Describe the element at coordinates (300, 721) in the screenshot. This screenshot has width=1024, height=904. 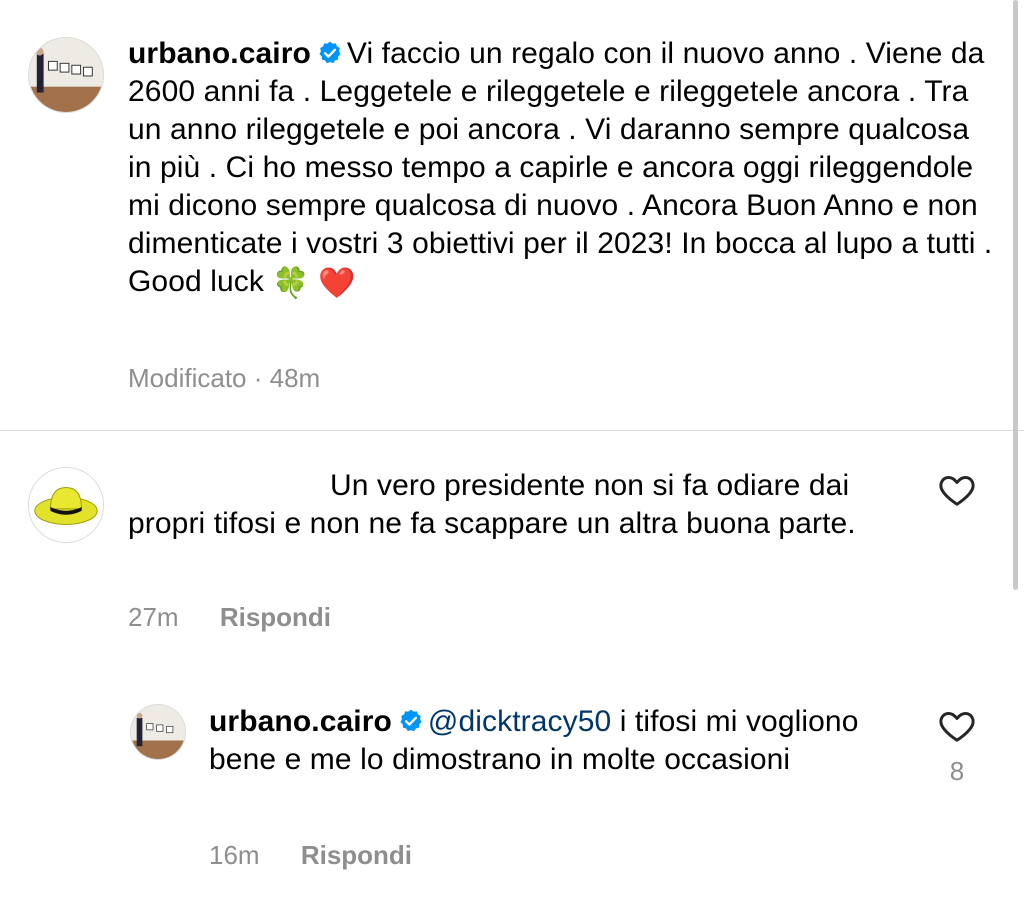
I see `reply-username: urbano.cairo` at that location.